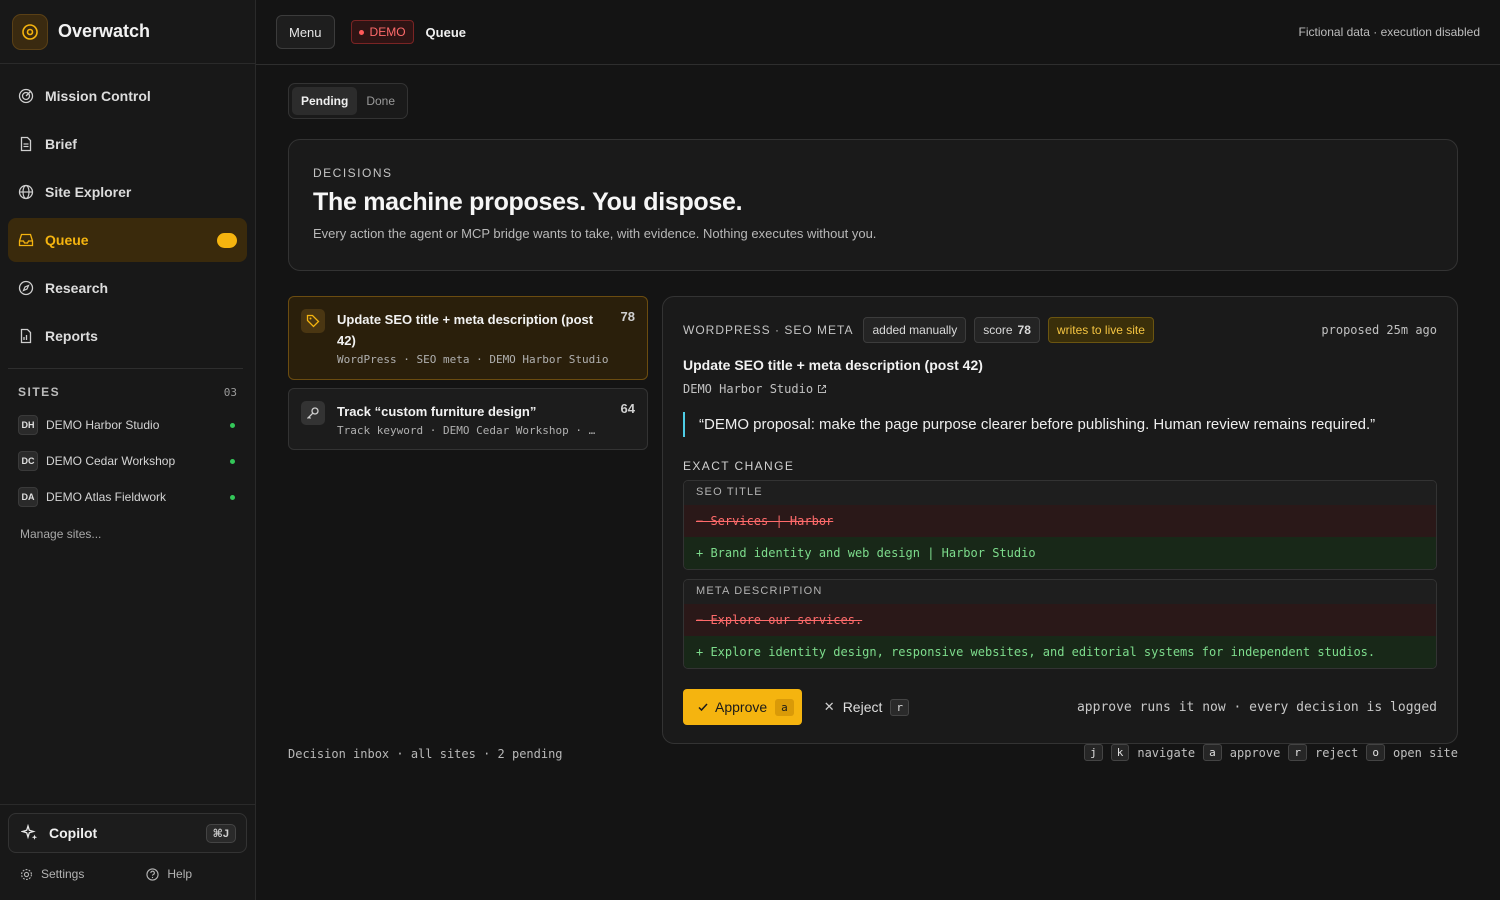 This screenshot has width=1500, height=900. I want to click on demo-label: DEMO, so click(387, 32).